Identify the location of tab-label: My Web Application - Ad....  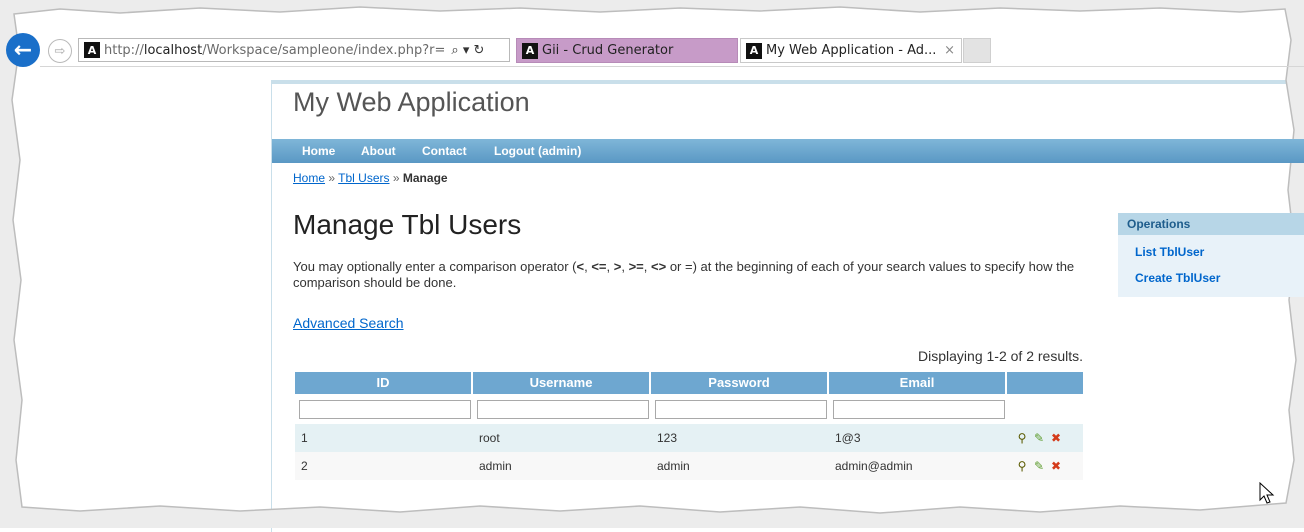
(851, 50).